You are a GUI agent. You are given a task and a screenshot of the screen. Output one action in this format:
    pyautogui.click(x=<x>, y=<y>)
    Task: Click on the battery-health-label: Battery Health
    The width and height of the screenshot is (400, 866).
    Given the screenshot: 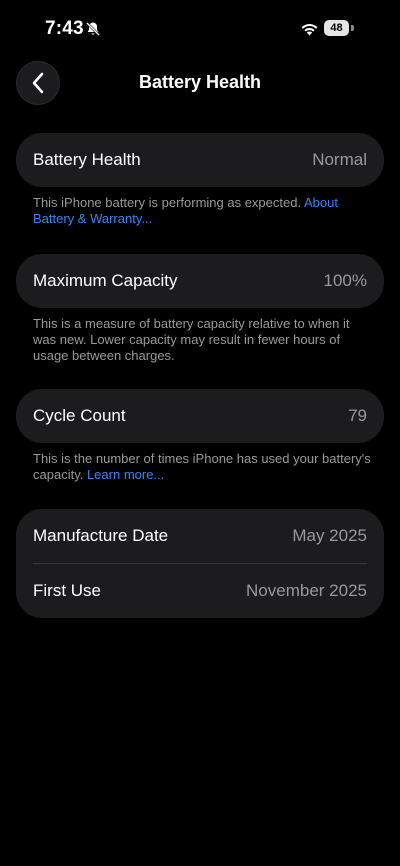 What is the action you would take?
    pyautogui.click(x=87, y=159)
    